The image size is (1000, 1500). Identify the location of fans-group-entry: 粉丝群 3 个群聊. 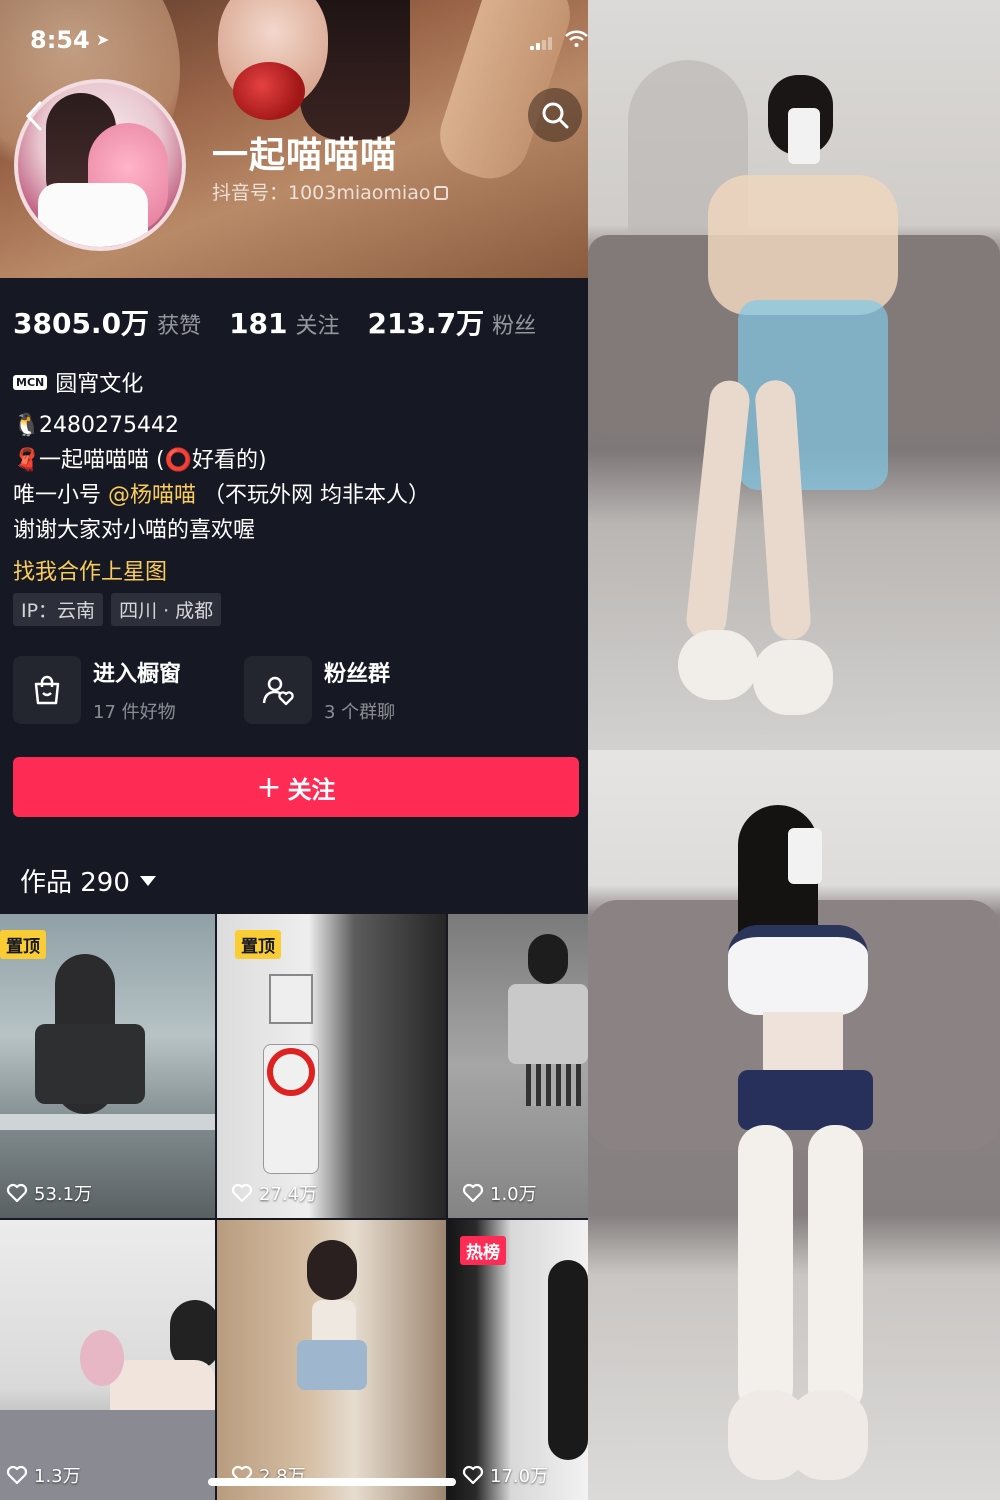
(319, 690).